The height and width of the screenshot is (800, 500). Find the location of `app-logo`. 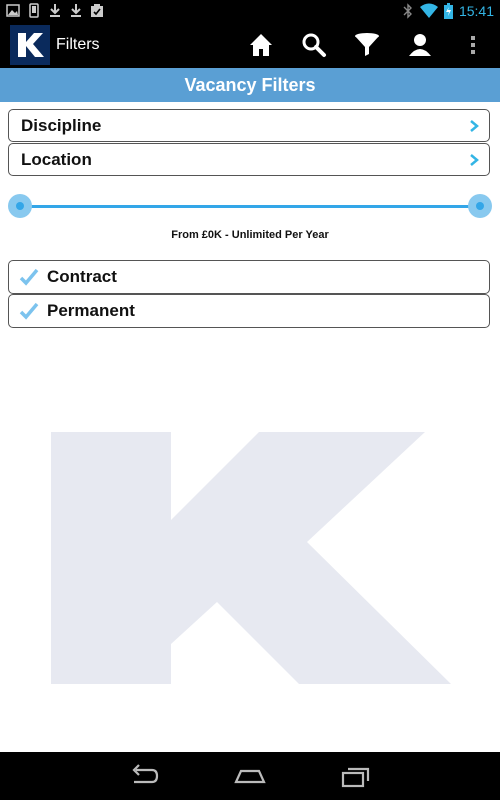

app-logo is located at coordinates (30, 45).